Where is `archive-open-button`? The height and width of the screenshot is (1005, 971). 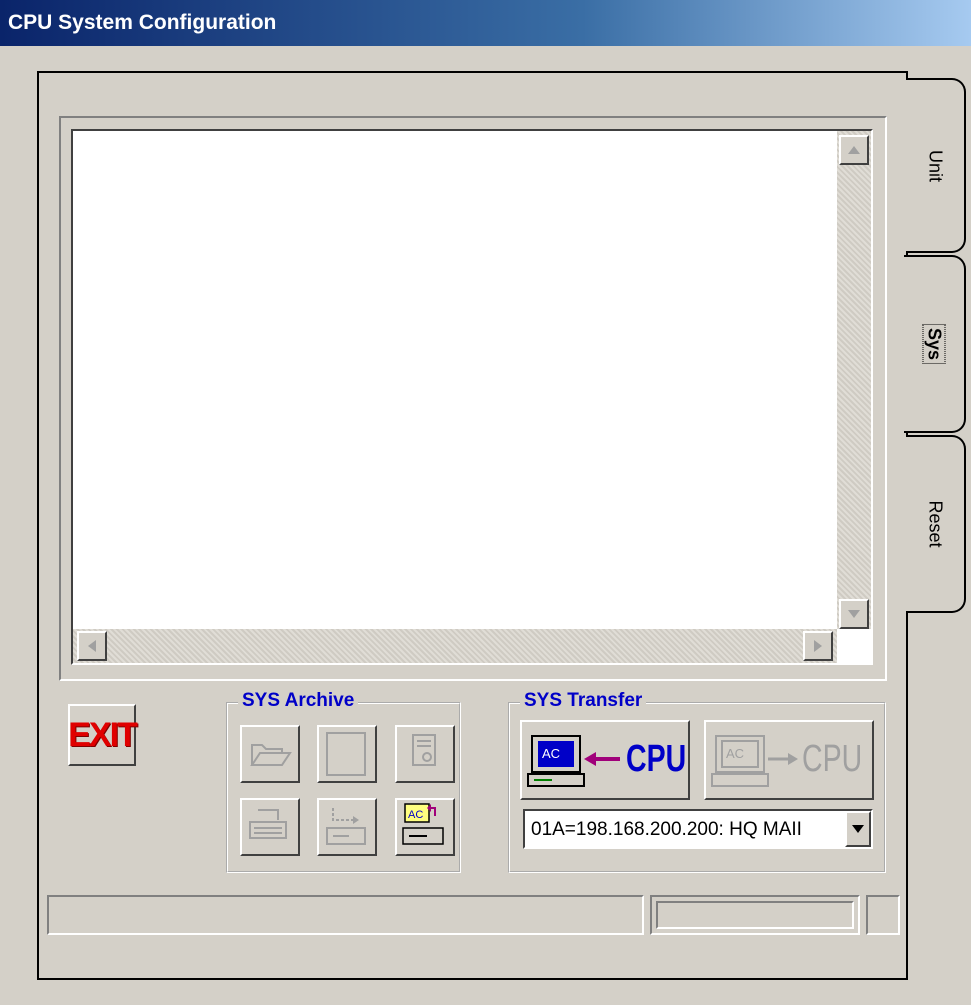
archive-open-button is located at coordinates (270, 754).